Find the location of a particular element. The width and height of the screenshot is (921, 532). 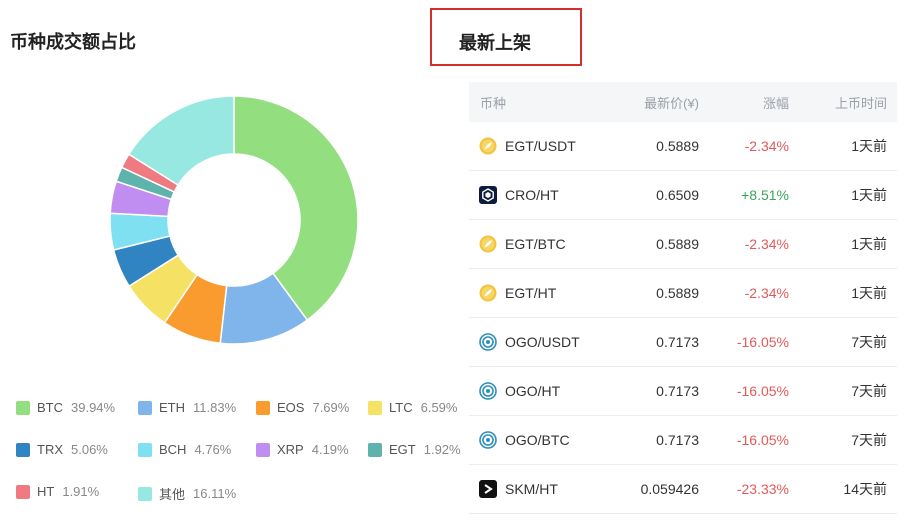

tab-latest-listings: 最新上架 is located at coordinates (506, 37).